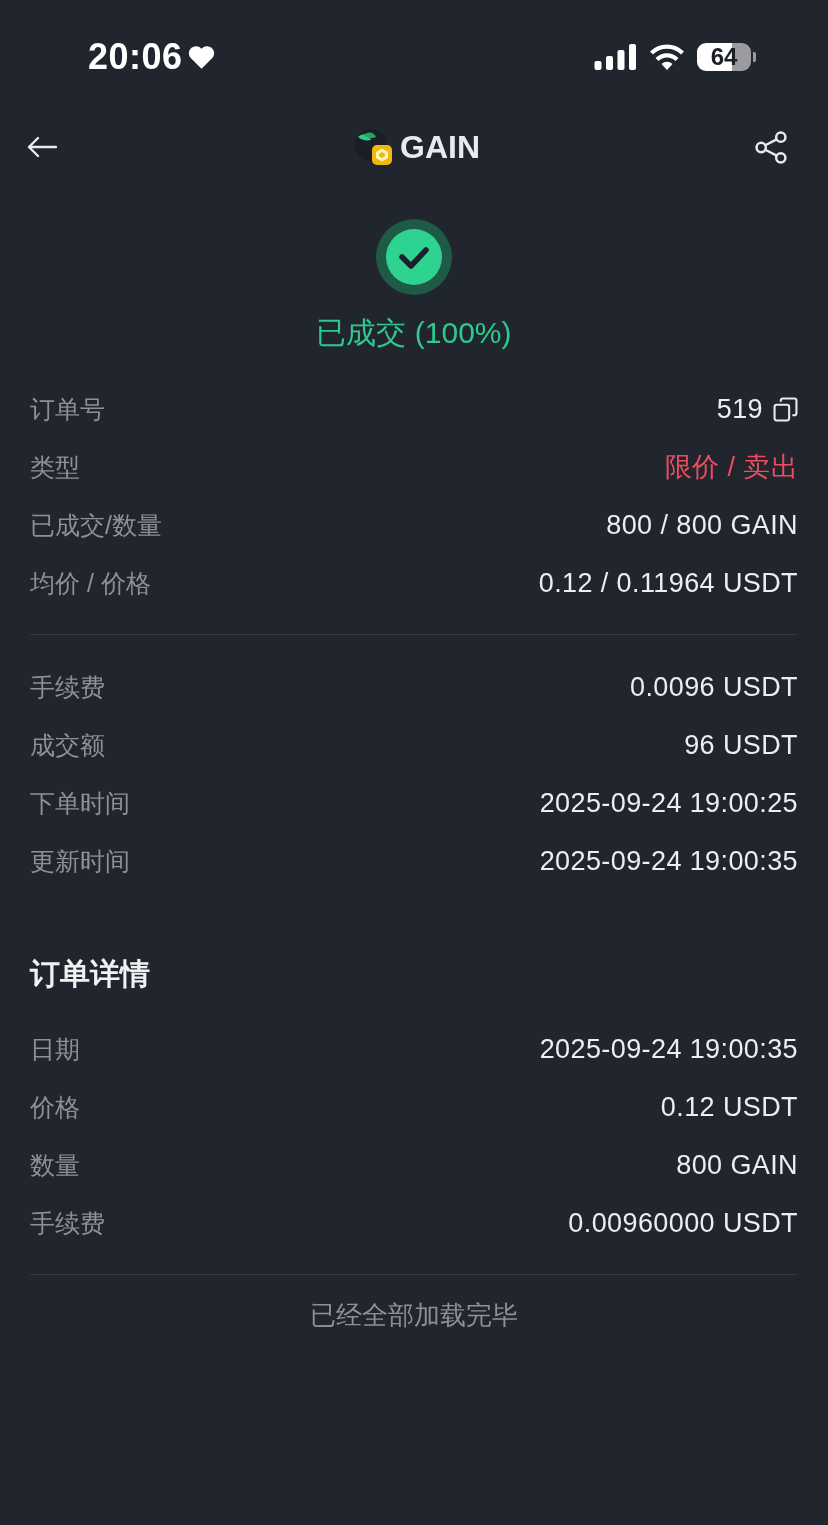  I want to click on copy-icon, so click(785, 409).